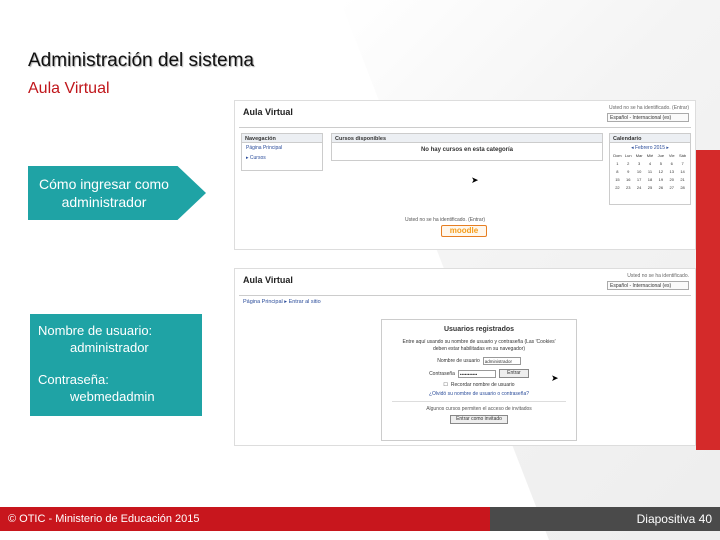  Describe the element at coordinates (445, 220) in the screenshot. I see `footer-login-status: Usted no se ha identificado. (Entrar)` at that location.